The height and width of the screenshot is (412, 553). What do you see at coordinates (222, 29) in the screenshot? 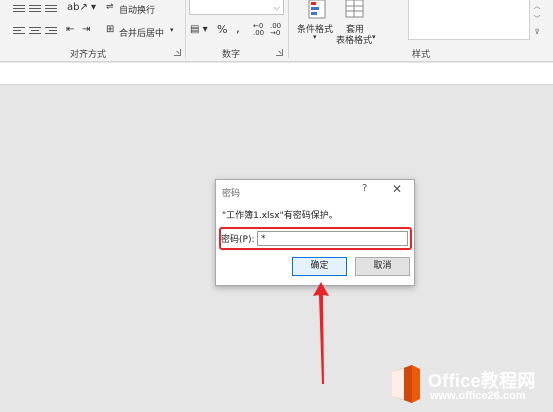
I see `percent-button: %` at bounding box center [222, 29].